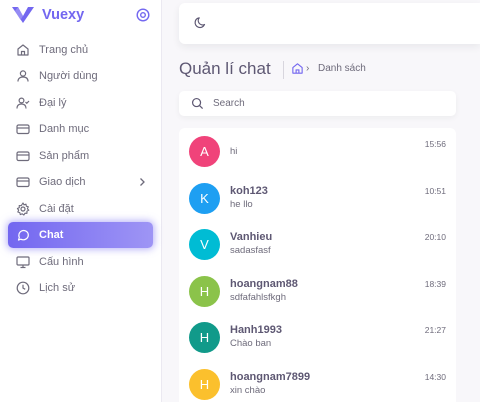 Image resolution: width=480 pixels, height=402 pixels. Describe the element at coordinates (435, 237) in the screenshot. I see `chat-time: 20:10` at that location.